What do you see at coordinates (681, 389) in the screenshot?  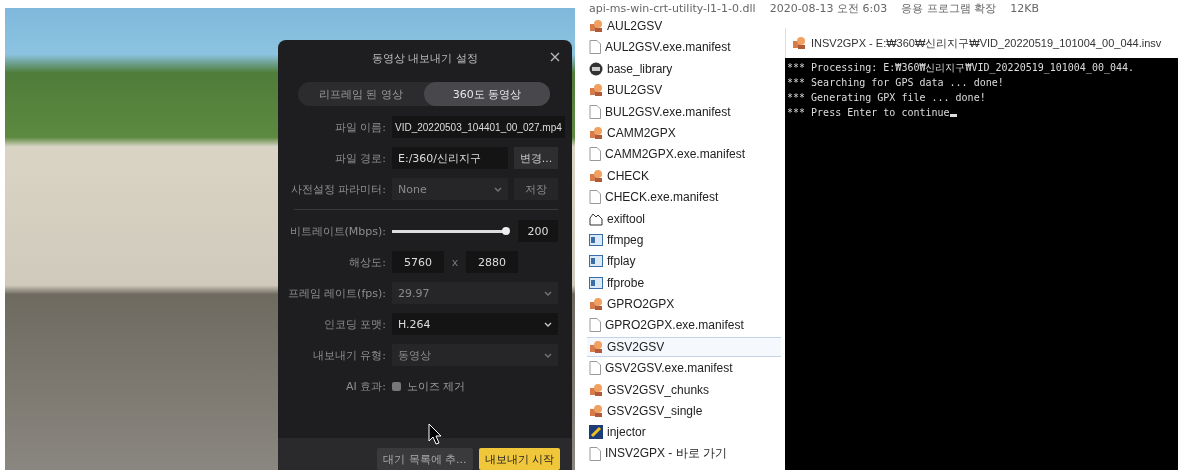 I see `file-item: GSV2GSV_chunks` at bounding box center [681, 389].